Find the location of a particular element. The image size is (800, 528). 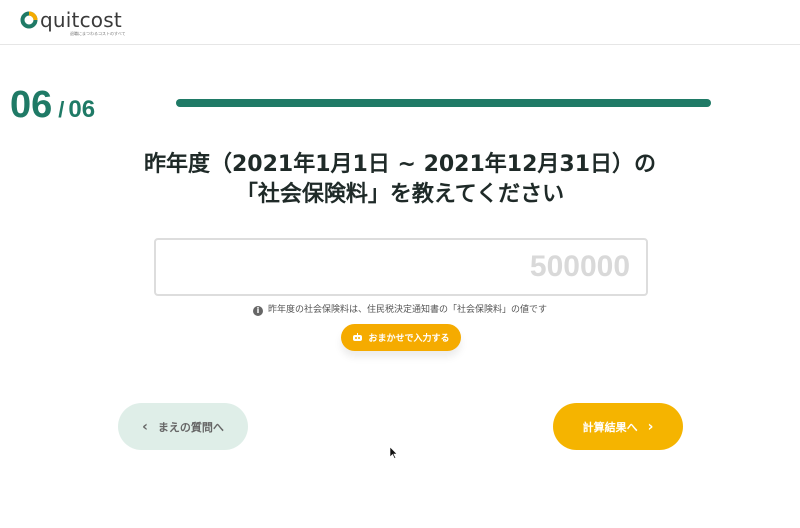

quitcost-logo: quitcost 退職にまつわるコストのすべて is located at coordinates (80, 23).